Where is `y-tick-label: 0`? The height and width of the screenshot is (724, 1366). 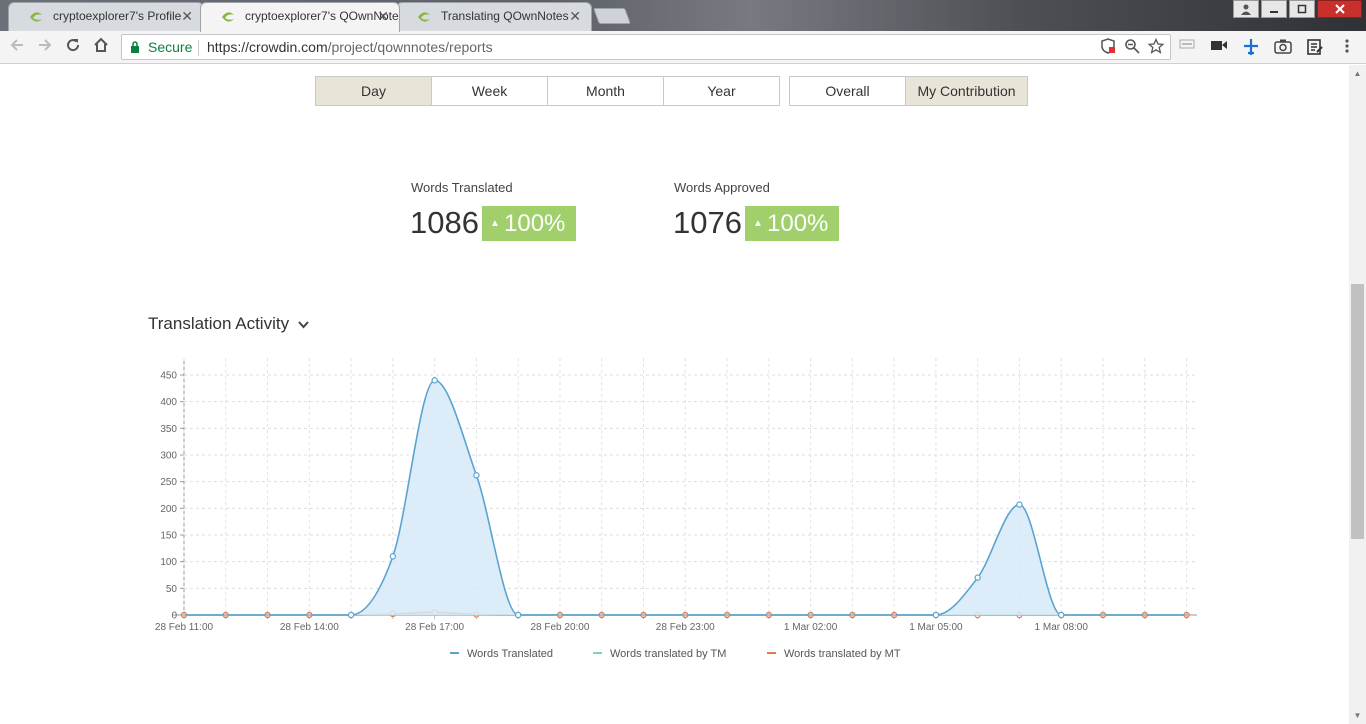 y-tick-label: 0 is located at coordinates (174, 616).